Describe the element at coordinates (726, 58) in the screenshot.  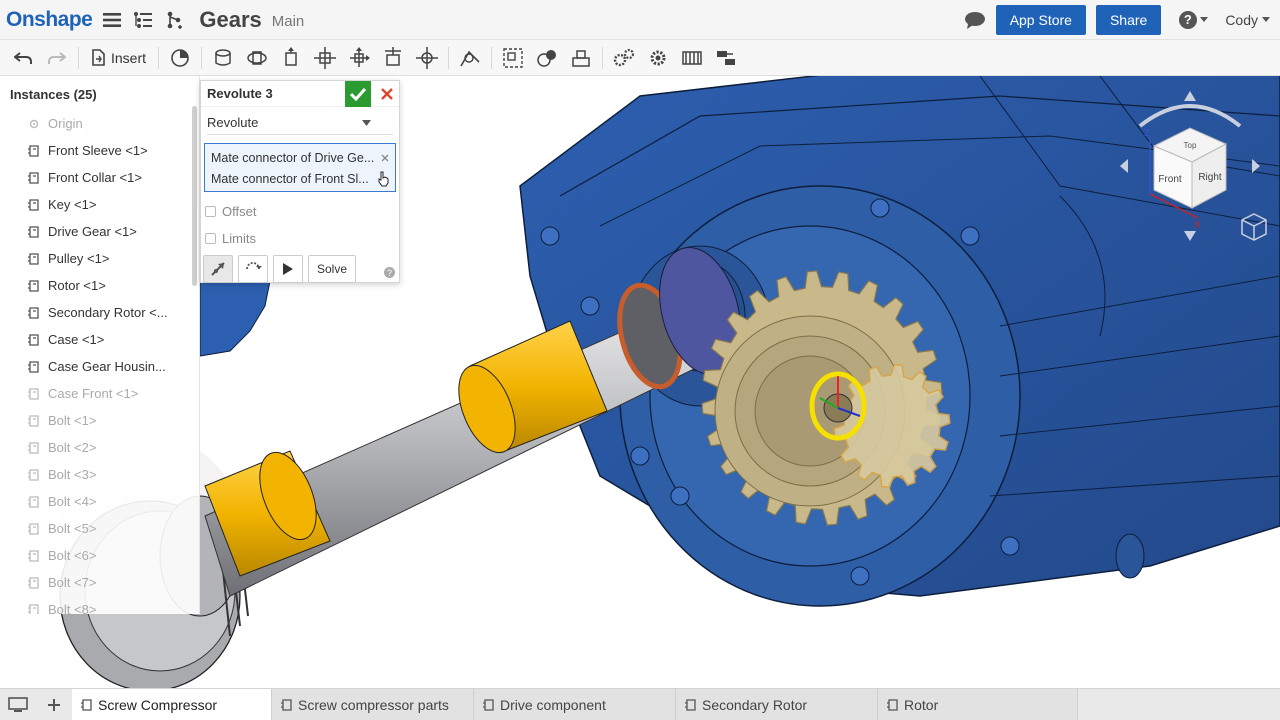
I see `linear-relation-button` at that location.